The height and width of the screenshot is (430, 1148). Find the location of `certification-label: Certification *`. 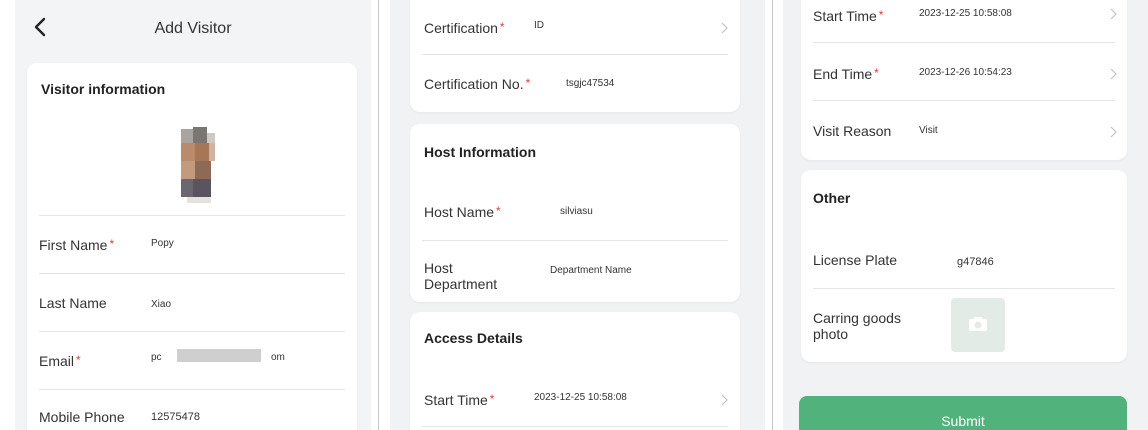

certification-label: Certification * is located at coordinates (464, 28).